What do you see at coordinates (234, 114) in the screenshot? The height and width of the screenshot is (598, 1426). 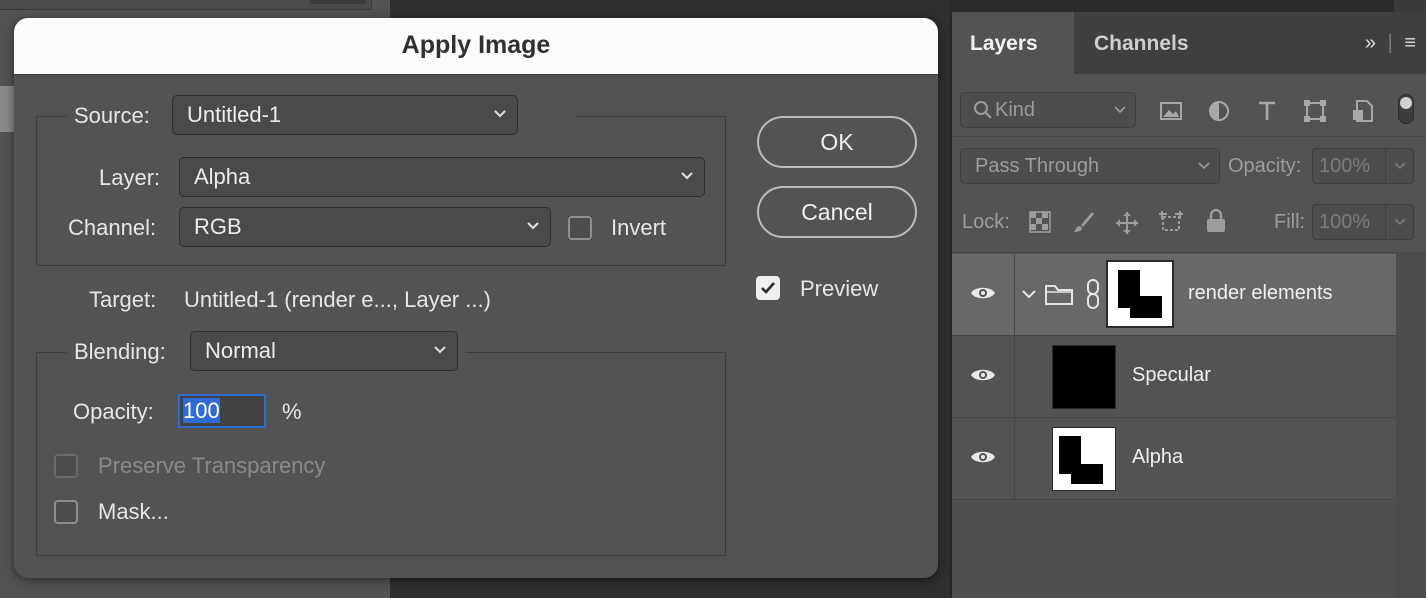 I see `source-value: Untitled-1` at bounding box center [234, 114].